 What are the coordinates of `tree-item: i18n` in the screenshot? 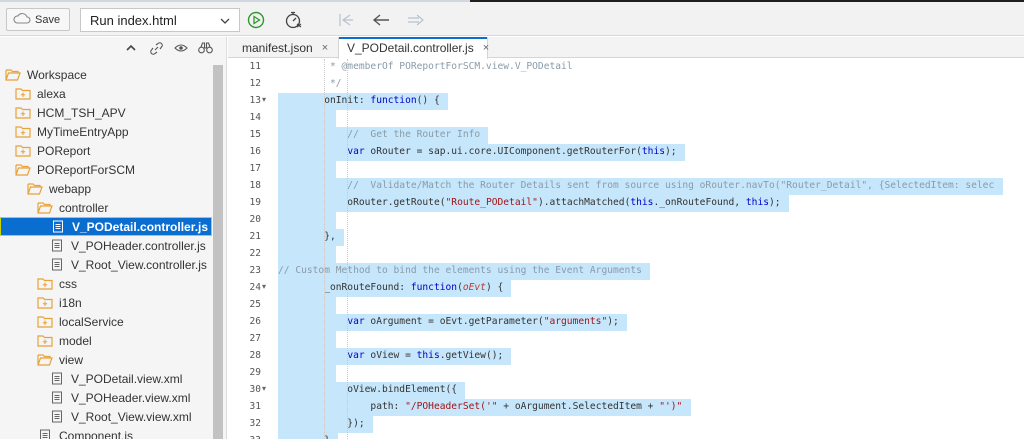 It's located at (106, 302).